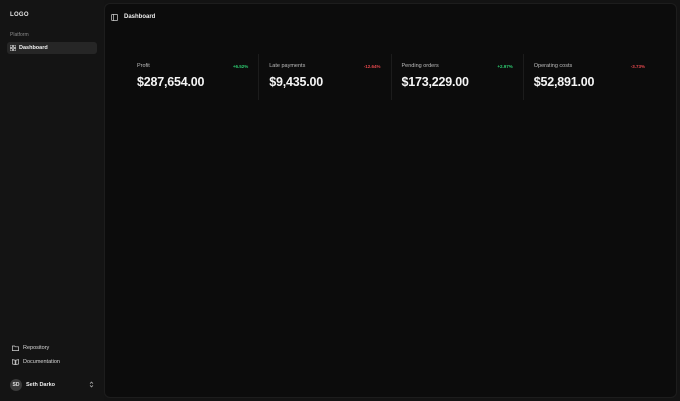  What do you see at coordinates (15, 362) in the screenshot?
I see `book-icon` at bounding box center [15, 362].